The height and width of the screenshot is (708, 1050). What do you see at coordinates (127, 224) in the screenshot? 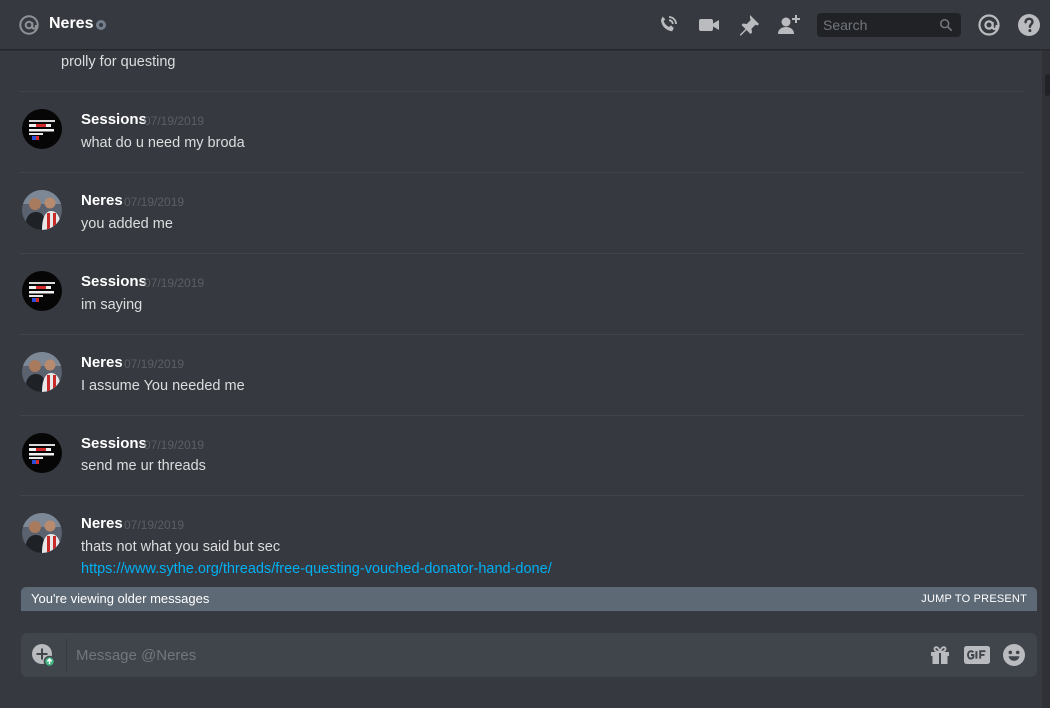
I see `message-text: you added me` at bounding box center [127, 224].